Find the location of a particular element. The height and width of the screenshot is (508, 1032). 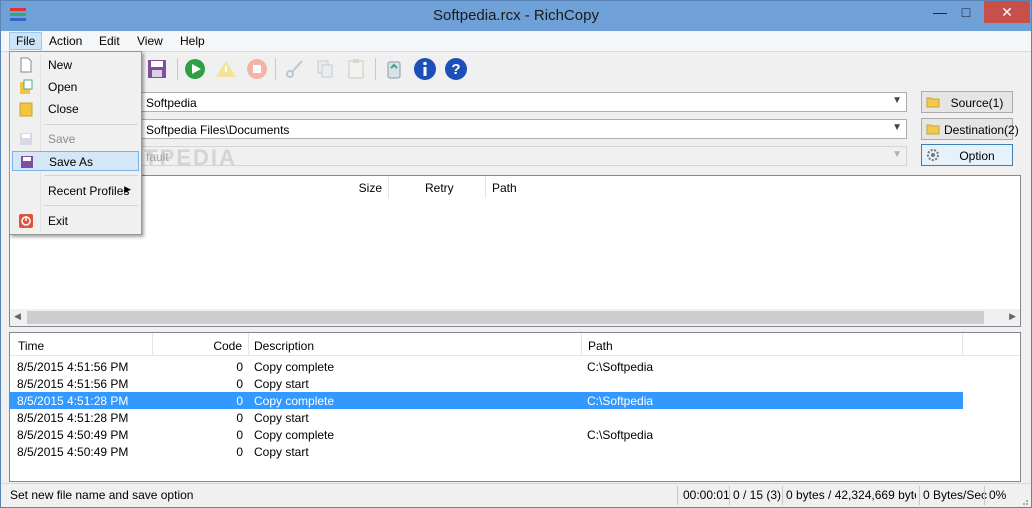

menu-item-save: Save is located at coordinates (75, 139).